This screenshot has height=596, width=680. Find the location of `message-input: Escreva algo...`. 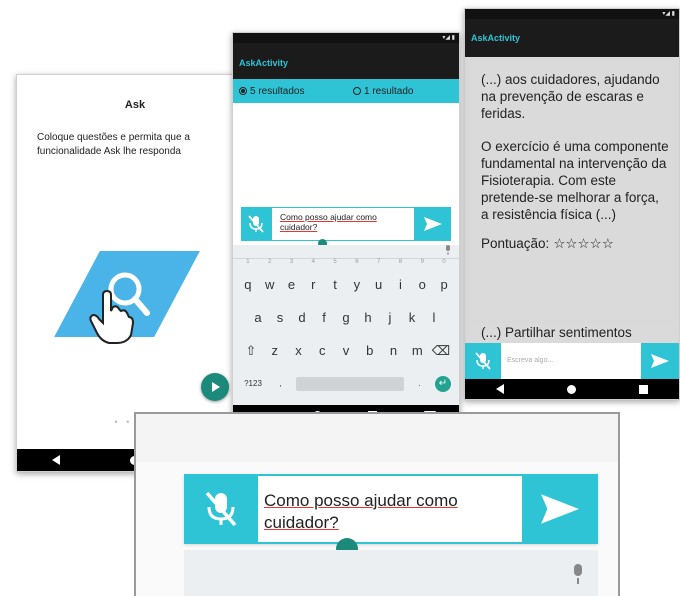

message-input: Escreva algo... is located at coordinates (571, 361).